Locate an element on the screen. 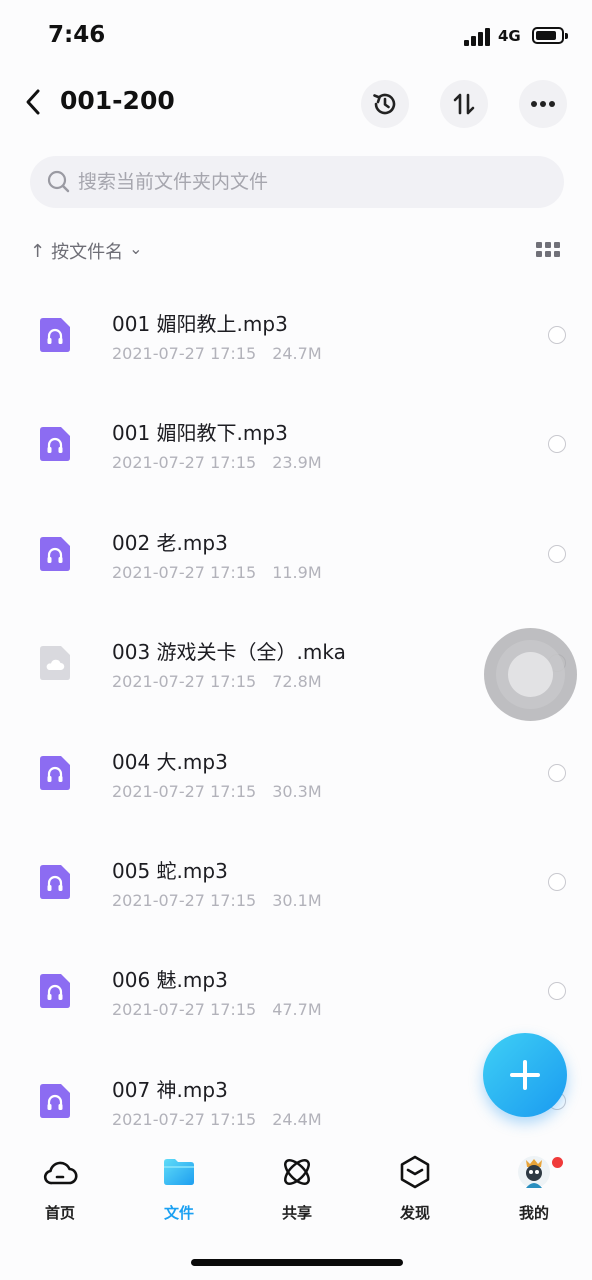 The height and width of the screenshot is (1280, 592). file-meta: 2021-07-27 17:15 72.8M is located at coordinates (217, 681).